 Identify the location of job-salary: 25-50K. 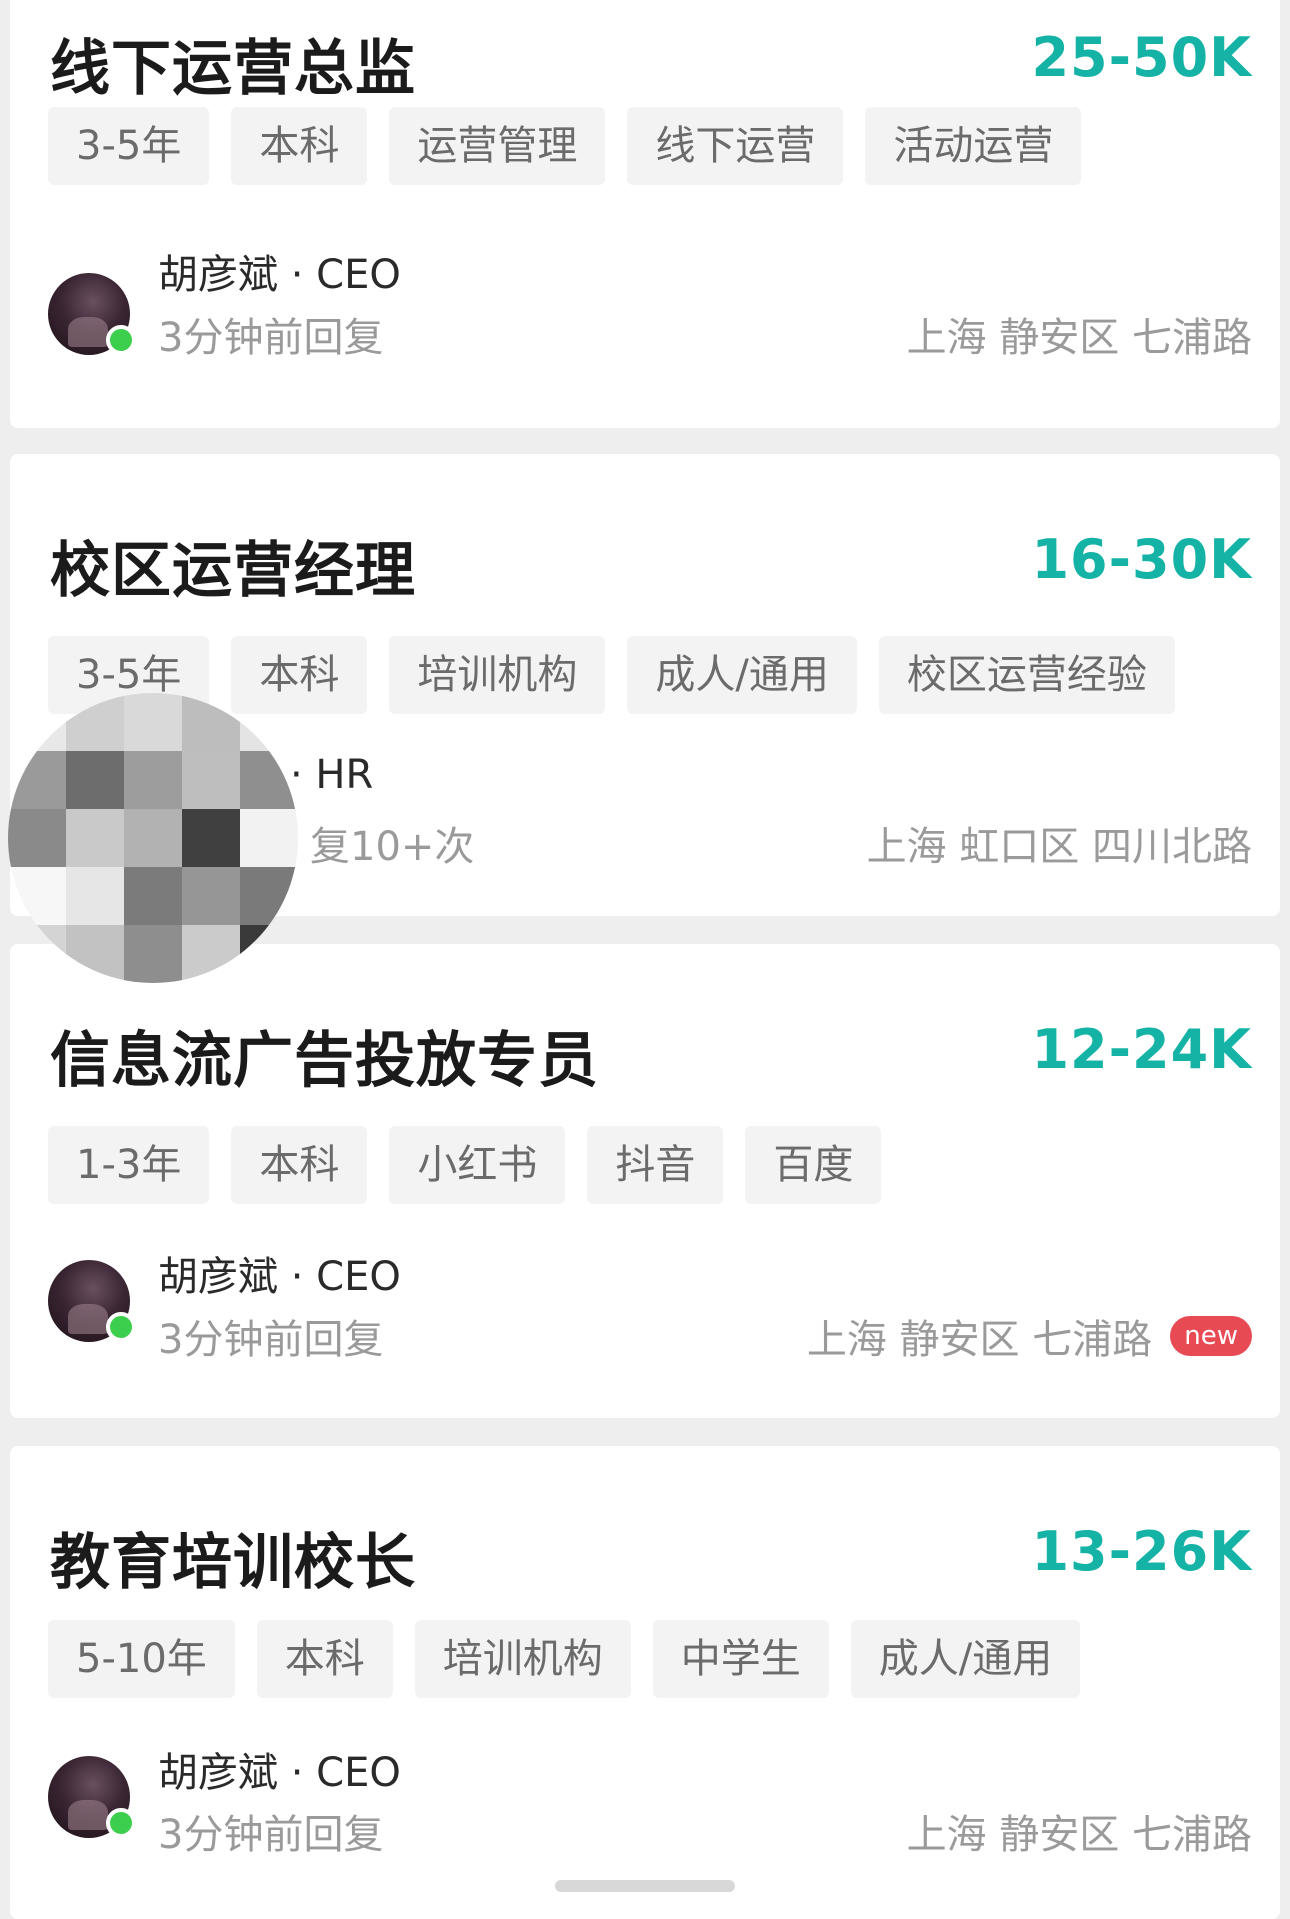
(1141, 57).